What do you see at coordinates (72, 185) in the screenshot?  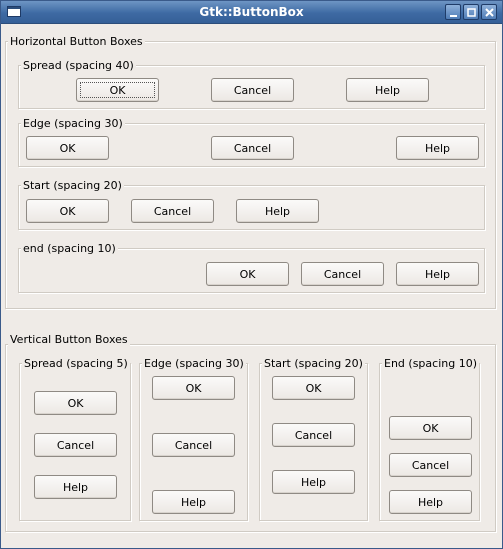 I see `h-box-start-label: Start (spacing 20)` at bounding box center [72, 185].